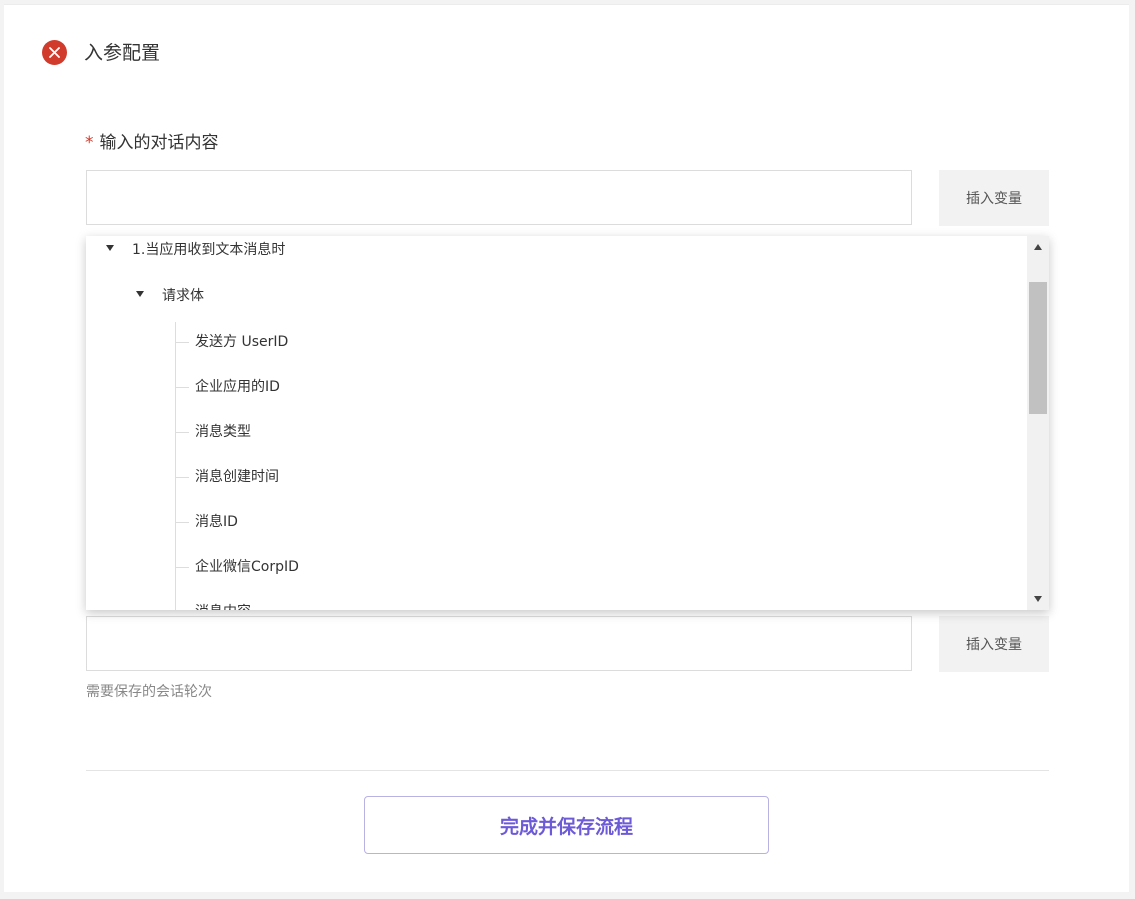  What do you see at coordinates (122, 53) in the screenshot?
I see `section-title: 入参配置` at bounding box center [122, 53].